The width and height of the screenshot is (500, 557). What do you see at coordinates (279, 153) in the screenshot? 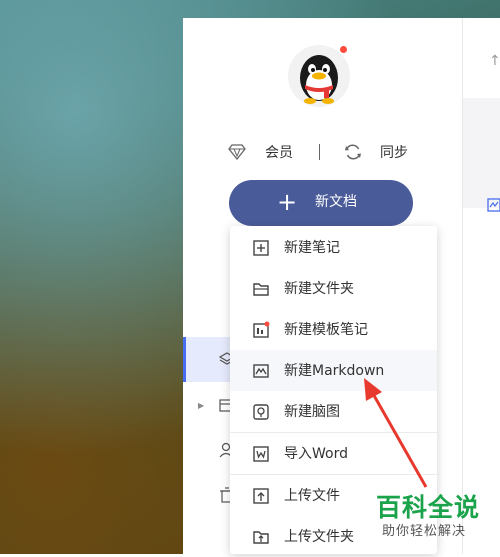
I see `vip-link: 会员` at bounding box center [279, 153].